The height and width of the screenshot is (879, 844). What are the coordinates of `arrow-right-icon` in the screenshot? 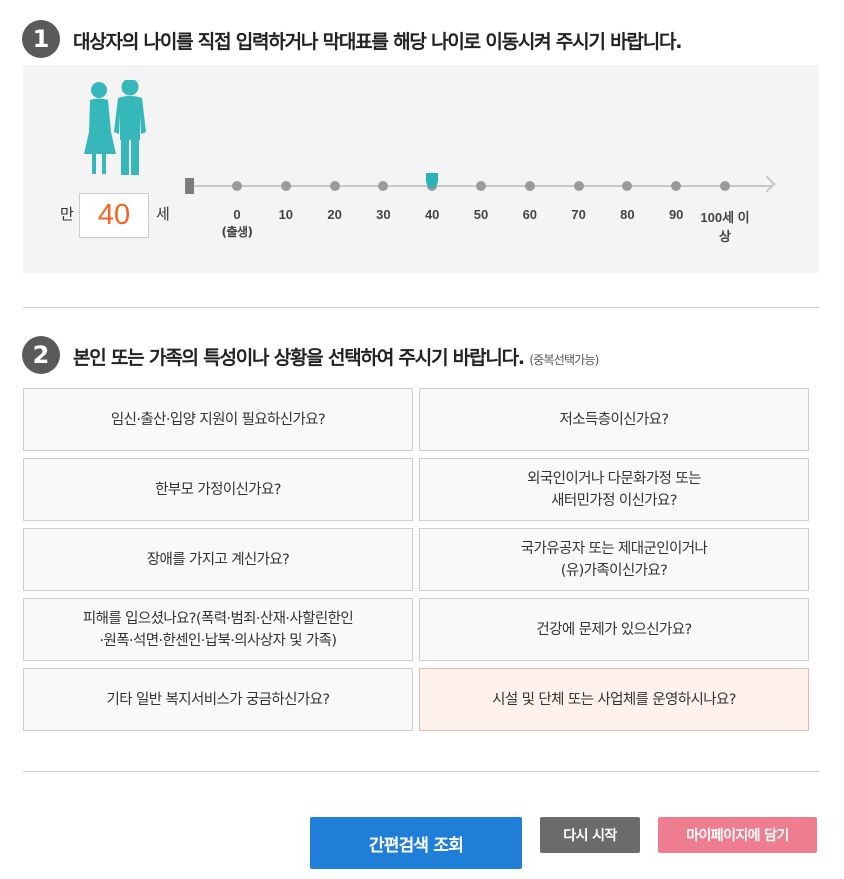 It's located at (767, 184).